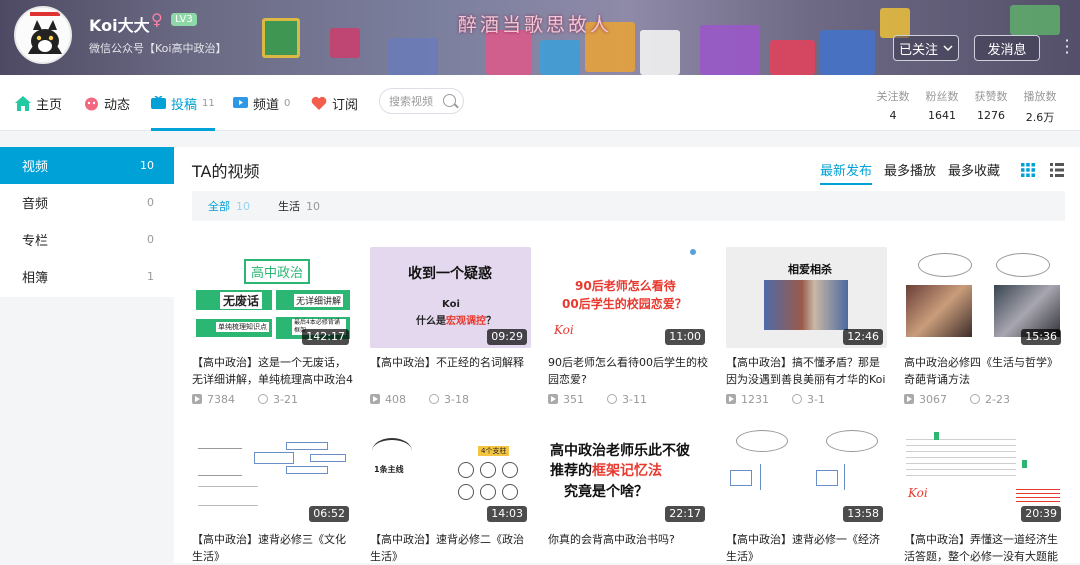  I want to click on tab-dynamic: 动态, so click(107, 103).